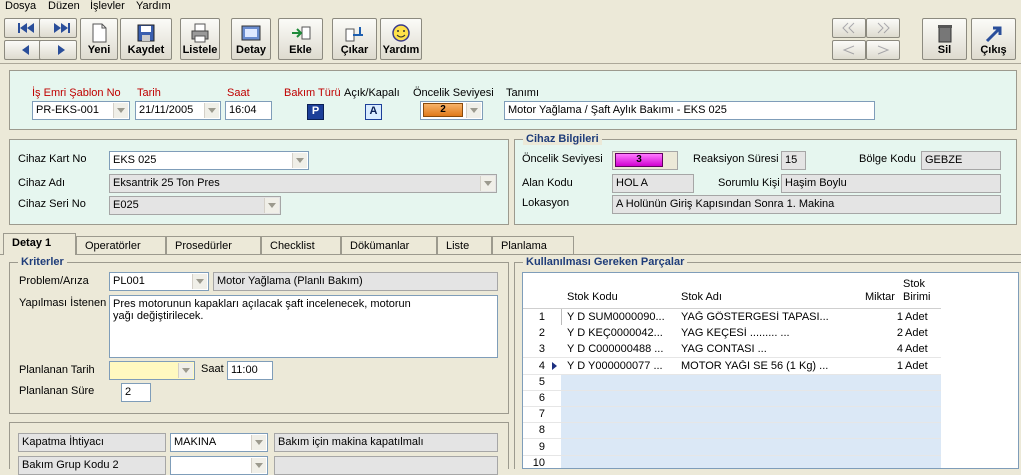 This screenshot has width=1021, height=475. Describe the element at coordinates (389, 245) in the screenshot. I see `tab-dokumanlar: Dökümanlar` at that location.